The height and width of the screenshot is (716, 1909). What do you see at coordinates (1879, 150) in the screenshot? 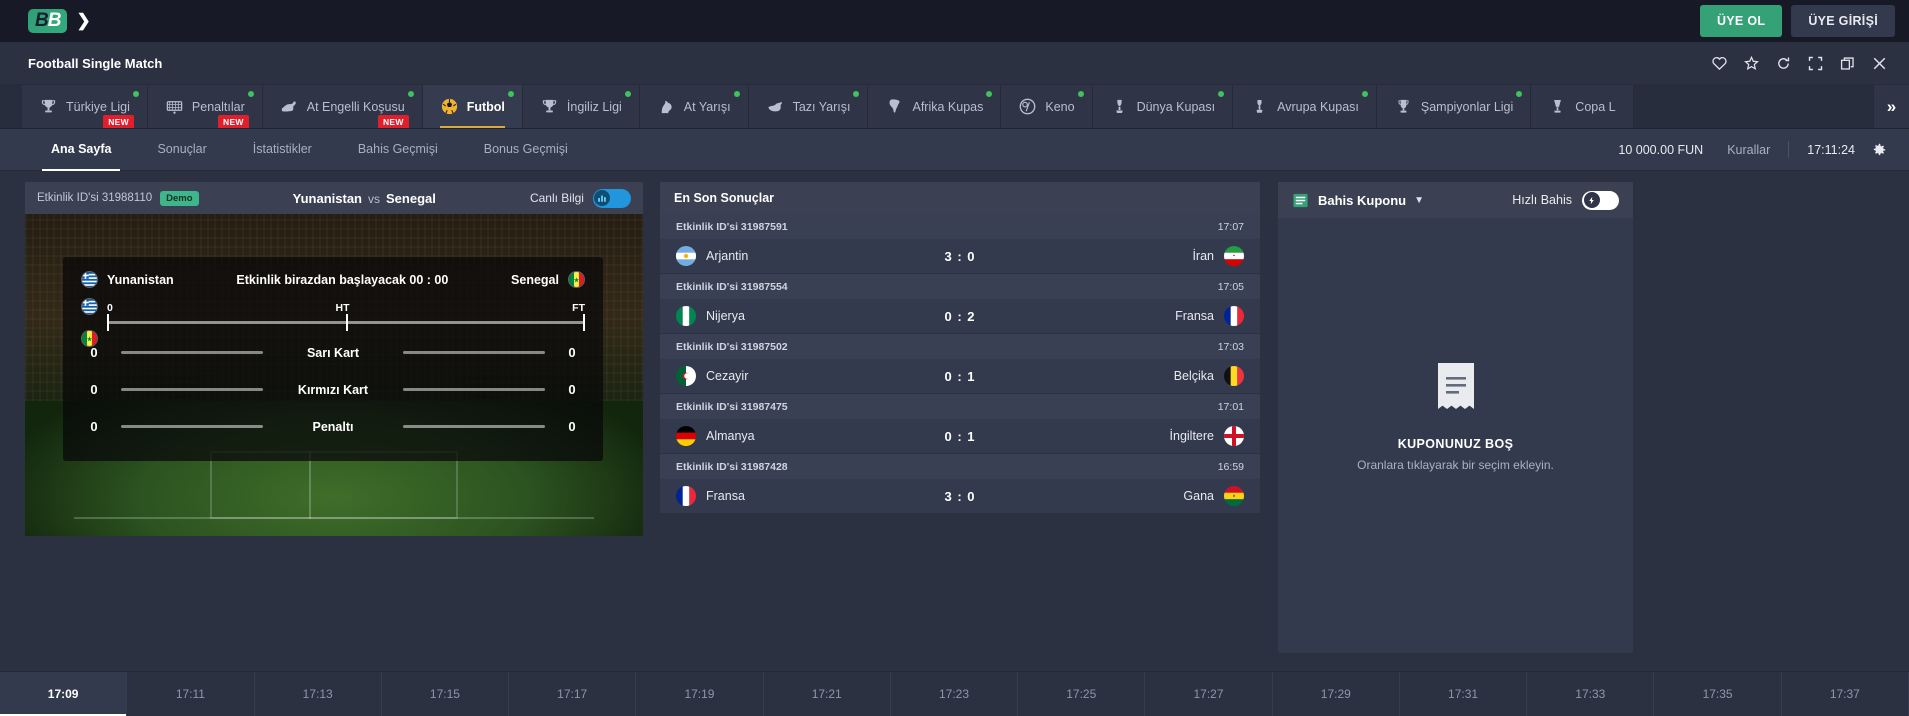
I see `gear-icon` at bounding box center [1879, 150].